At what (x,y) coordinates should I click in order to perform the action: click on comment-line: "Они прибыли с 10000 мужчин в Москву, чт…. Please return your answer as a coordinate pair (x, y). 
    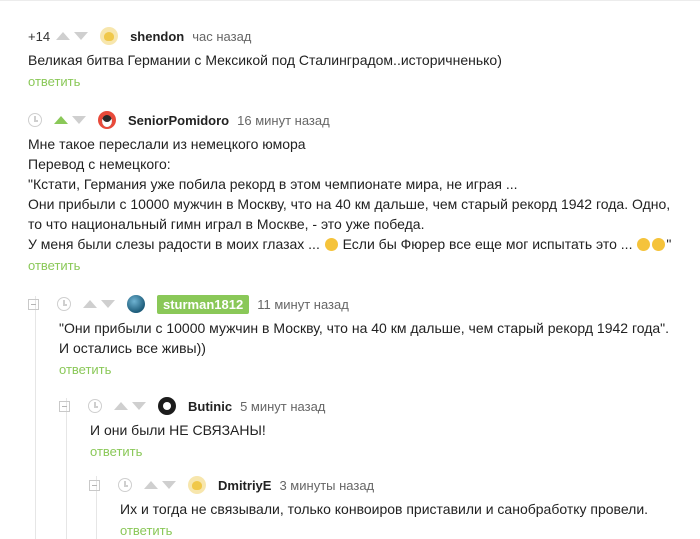
    Looking at the image, I should click on (364, 328).